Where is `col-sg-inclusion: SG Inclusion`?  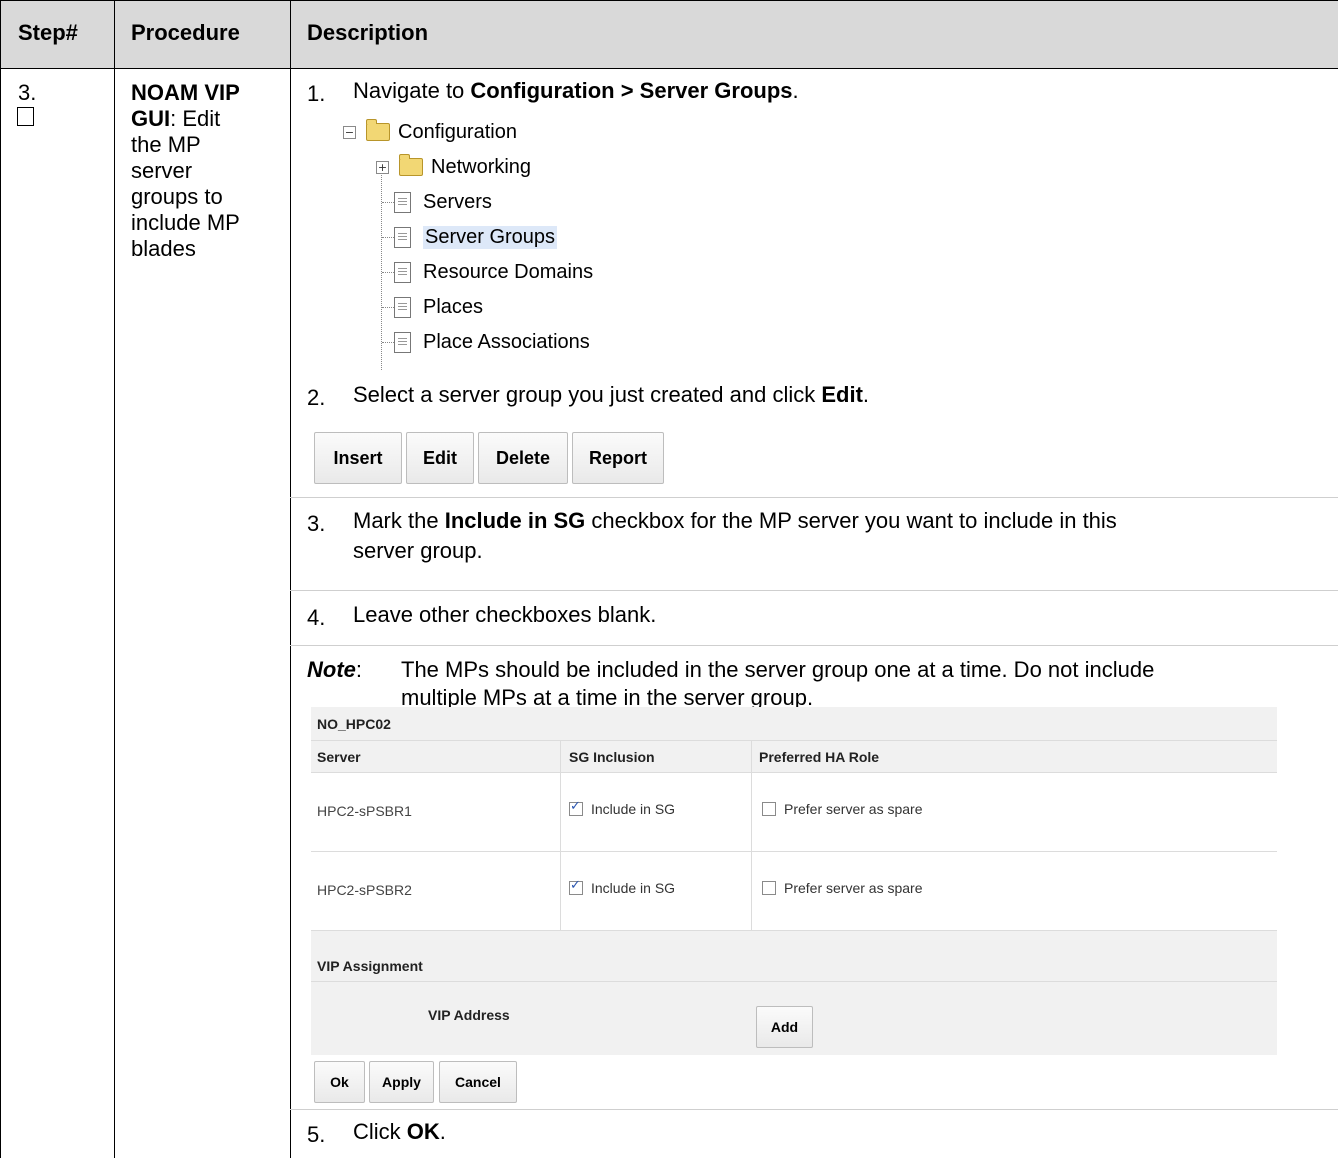 col-sg-inclusion: SG Inclusion is located at coordinates (612, 757).